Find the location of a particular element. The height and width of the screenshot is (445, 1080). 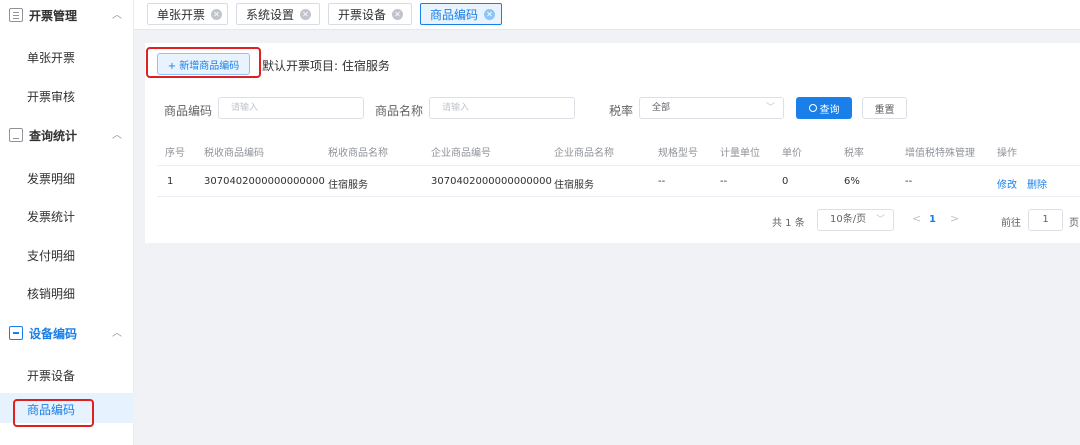

cell-enterprise-code: 3070402000000000000 is located at coordinates (491, 181).